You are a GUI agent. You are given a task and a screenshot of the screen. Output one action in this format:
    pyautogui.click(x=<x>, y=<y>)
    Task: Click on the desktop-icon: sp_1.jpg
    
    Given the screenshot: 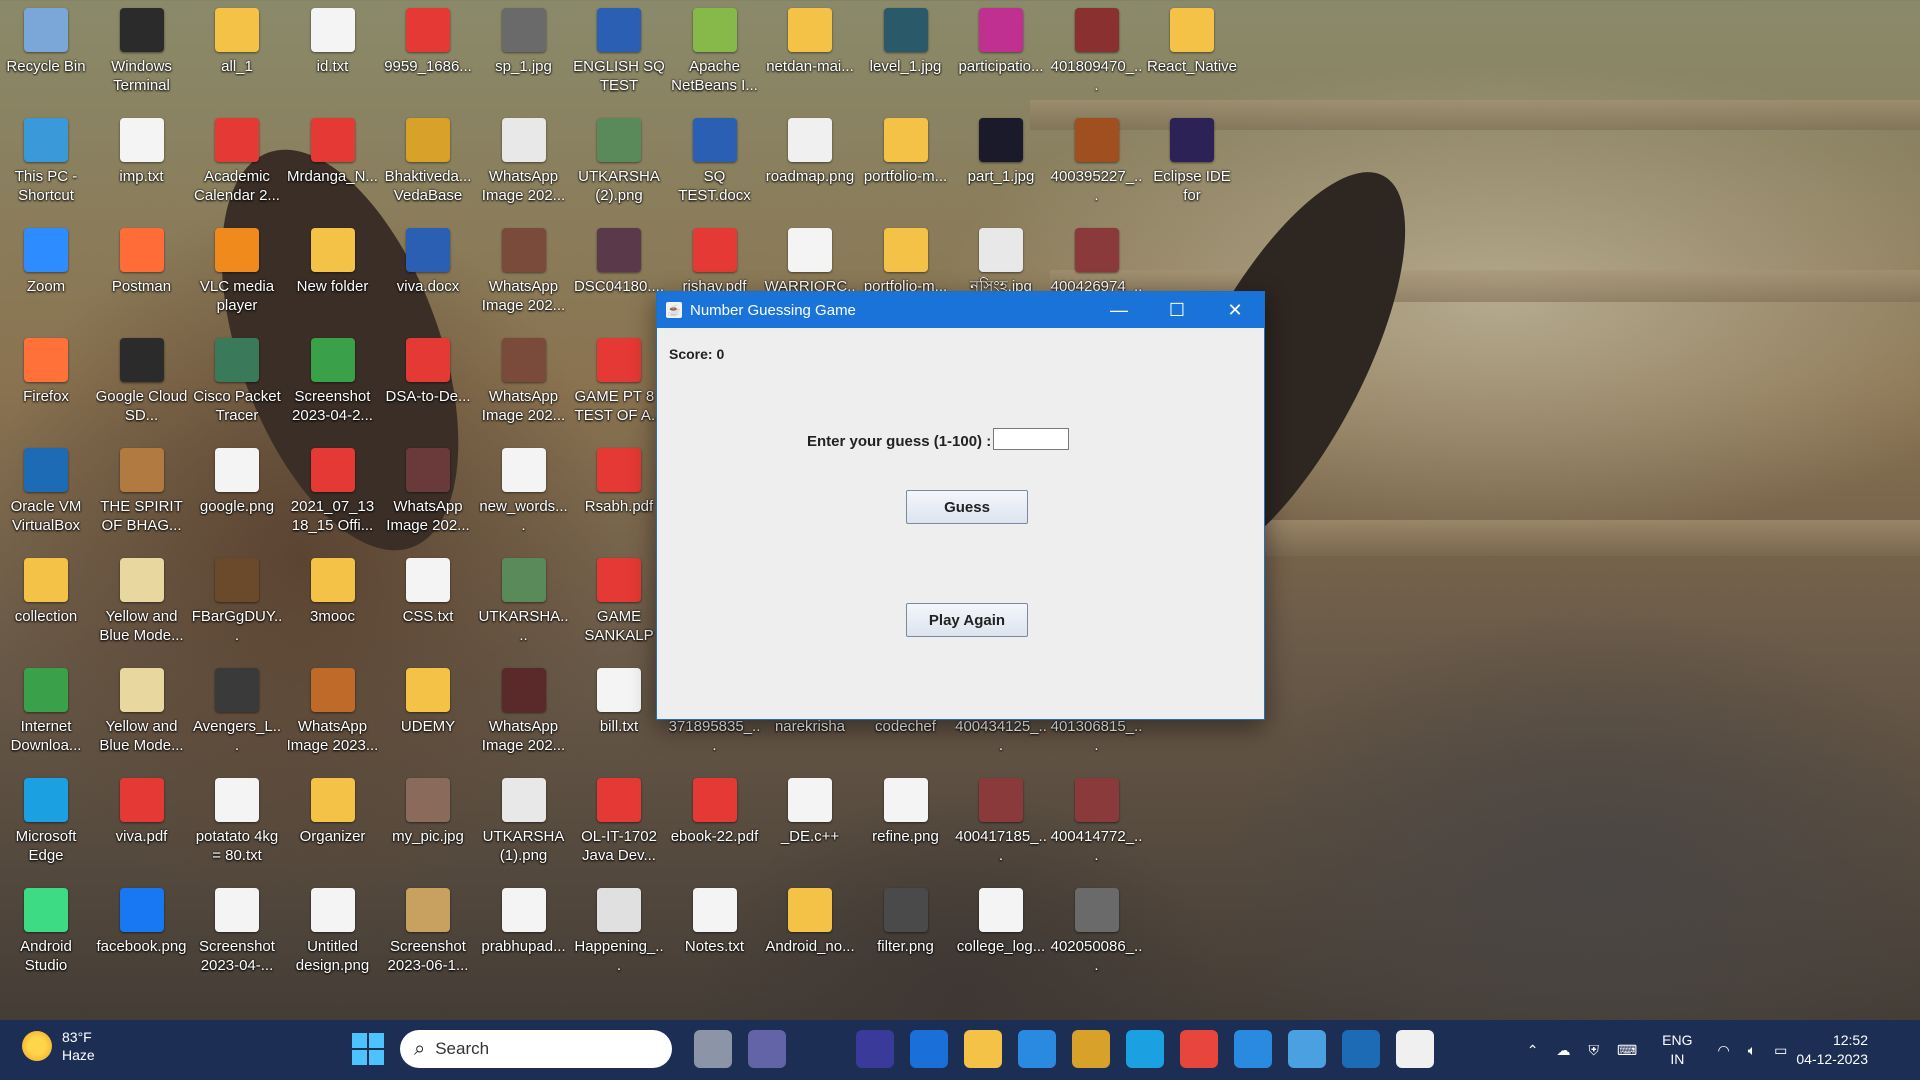 What is the action you would take?
    pyautogui.click(x=524, y=56)
    